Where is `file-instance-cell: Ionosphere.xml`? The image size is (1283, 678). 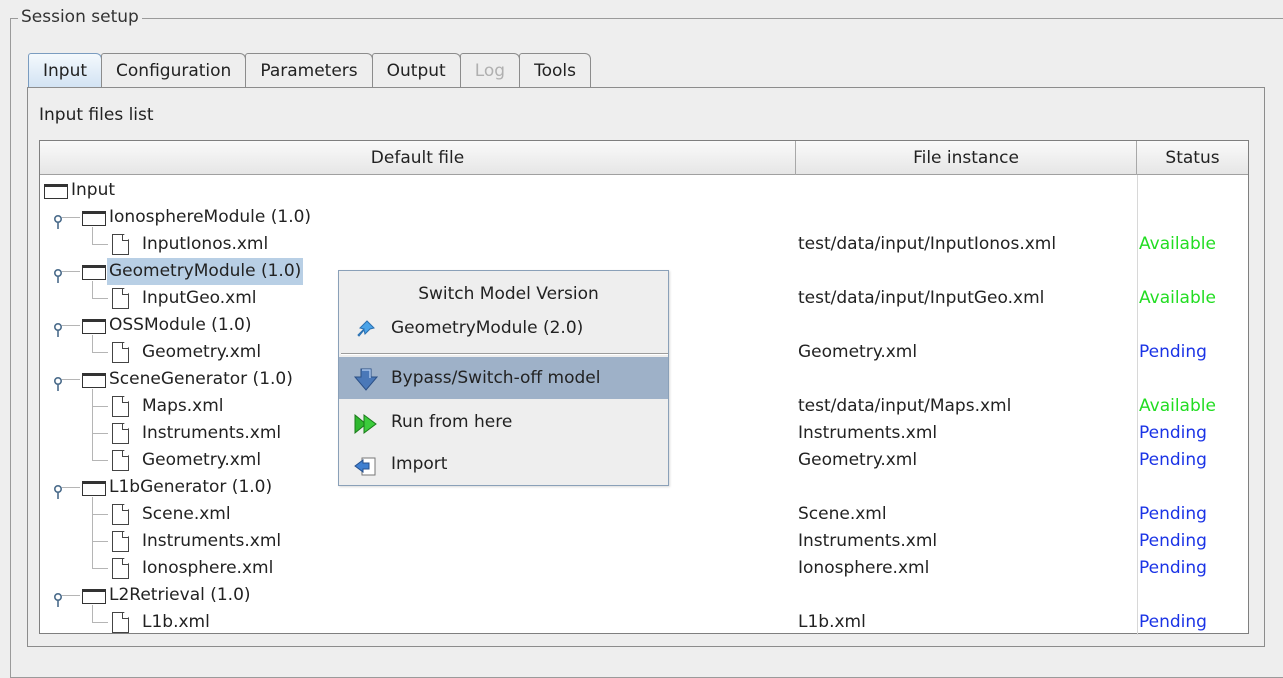
file-instance-cell: Ionosphere.xml is located at coordinates (864, 568).